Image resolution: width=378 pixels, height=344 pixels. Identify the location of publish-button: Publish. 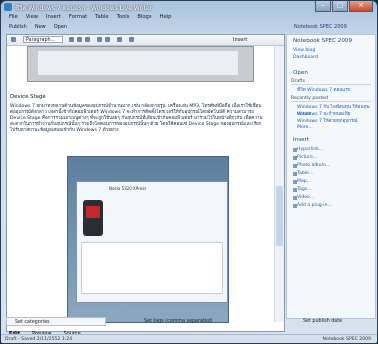
(18, 28).